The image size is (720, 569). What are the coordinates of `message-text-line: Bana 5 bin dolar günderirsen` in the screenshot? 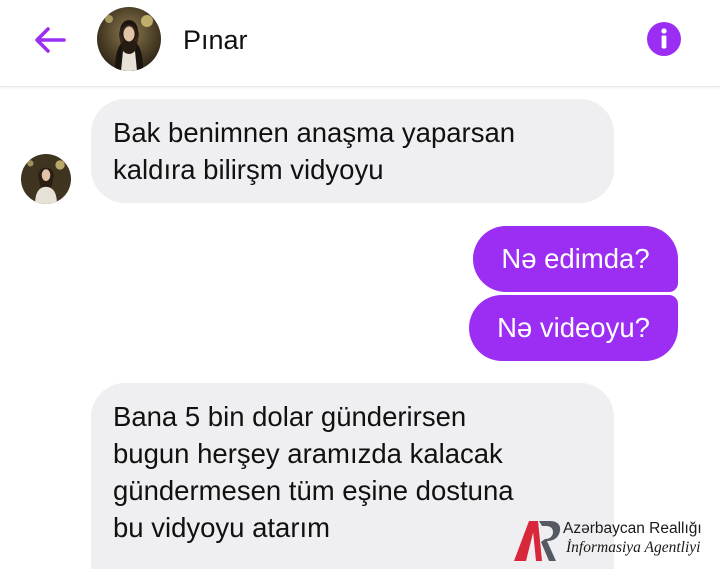 It's located at (290, 416).